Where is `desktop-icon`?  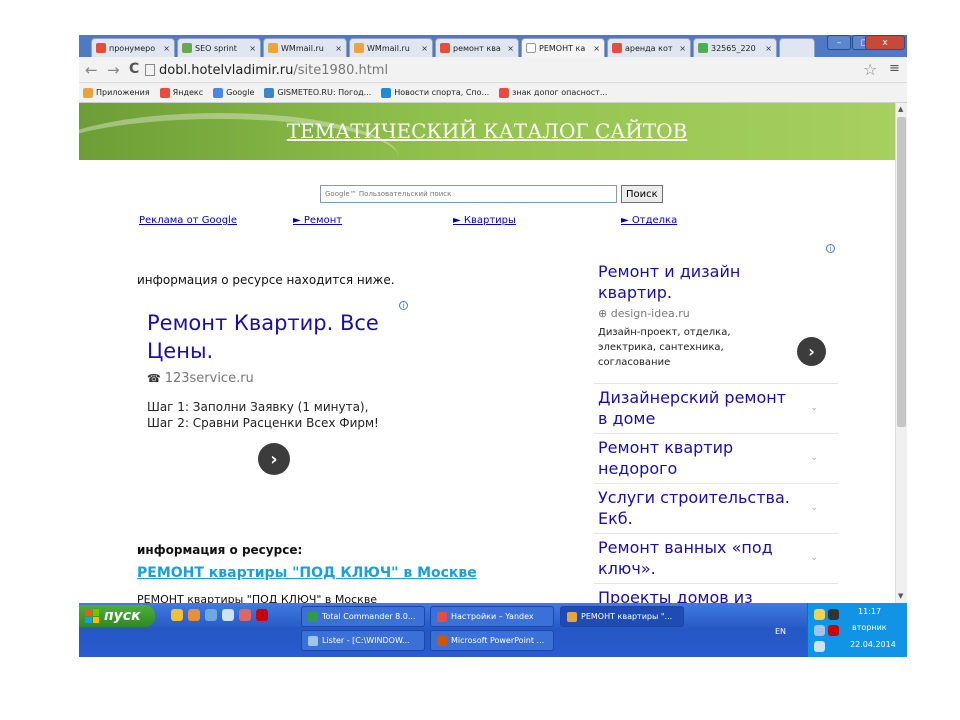
desktop-icon is located at coordinates (228, 615).